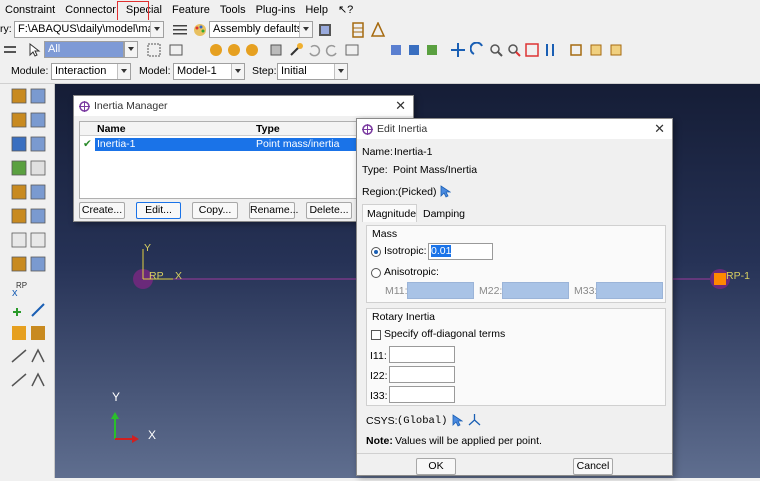 The width and height of the screenshot is (760, 481). Describe the element at coordinates (593, 466) in the screenshot. I see `cancel-button: Cancel` at that location.